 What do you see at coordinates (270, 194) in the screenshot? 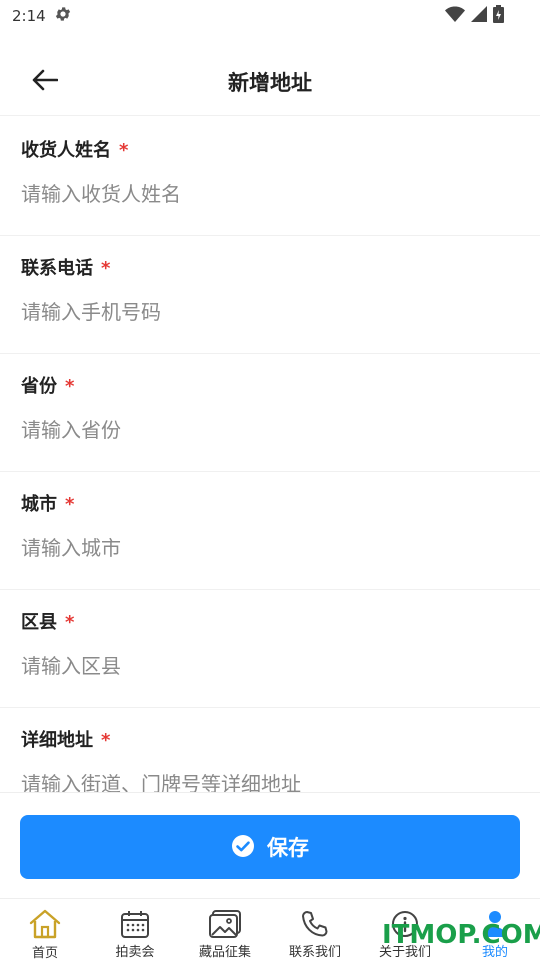
I see `recipient-name-input` at bounding box center [270, 194].